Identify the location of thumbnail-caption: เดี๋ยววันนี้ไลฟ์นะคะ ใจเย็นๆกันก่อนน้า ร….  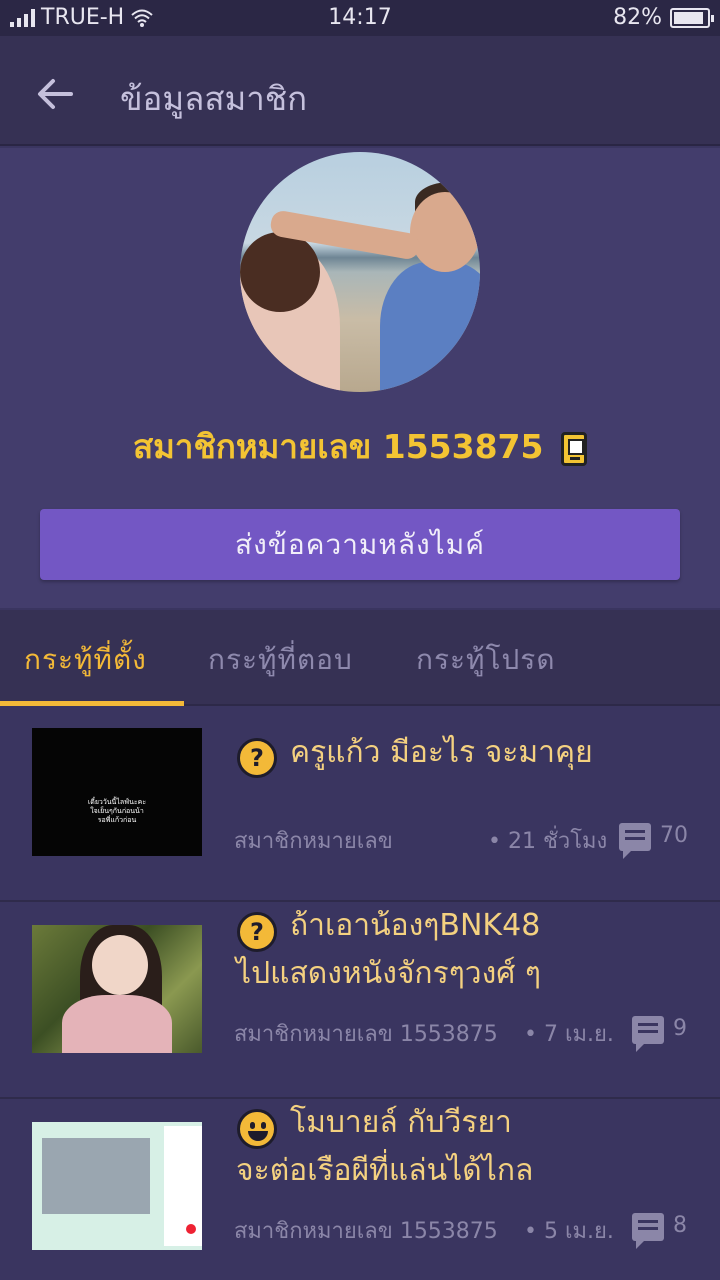
(117, 811).